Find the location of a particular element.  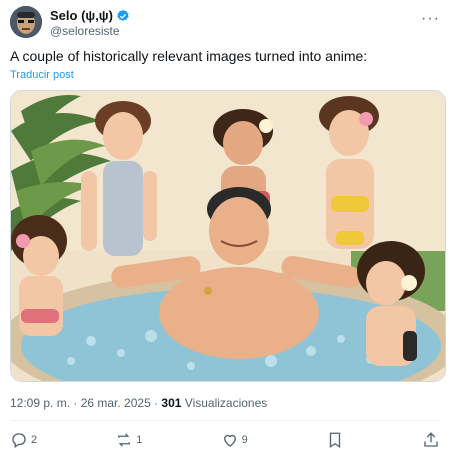

reply-button: 2 is located at coordinates (23, 440).